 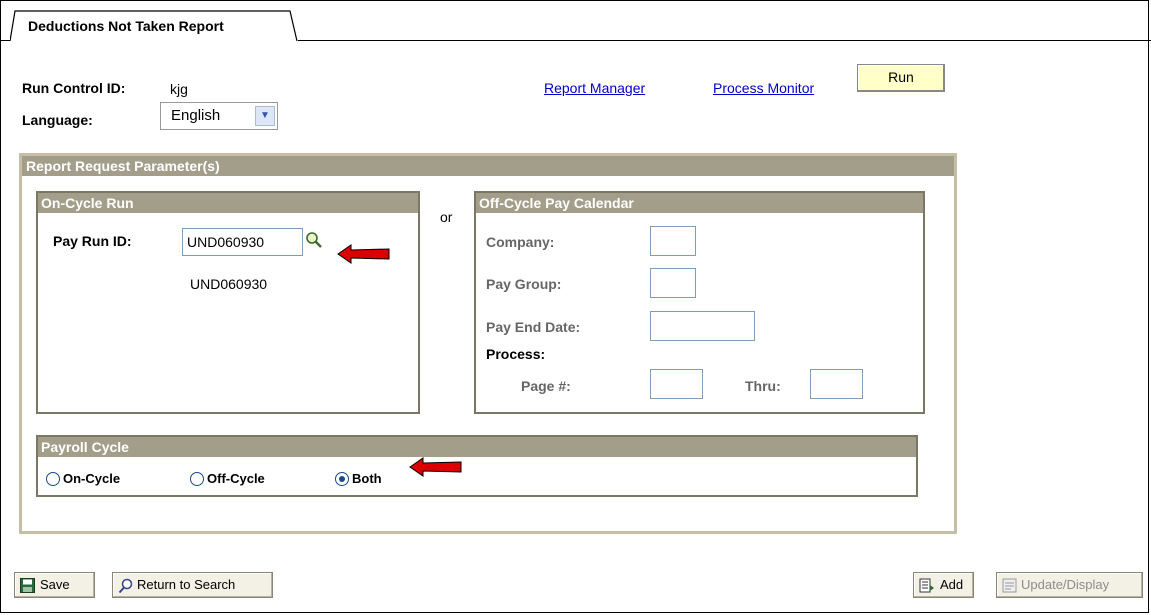 I want to click on update-display-button: Update/Display, so click(x=1069, y=585).